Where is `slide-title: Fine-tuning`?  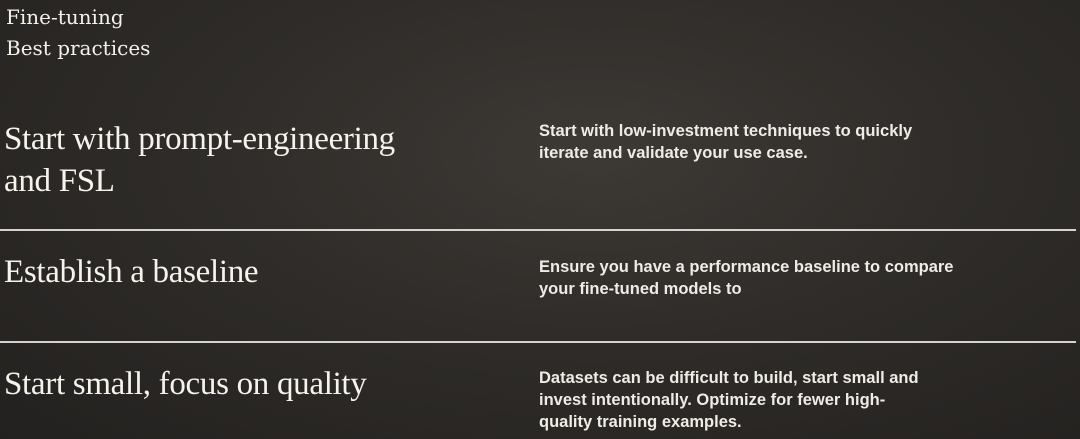 slide-title: Fine-tuning is located at coordinates (65, 17).